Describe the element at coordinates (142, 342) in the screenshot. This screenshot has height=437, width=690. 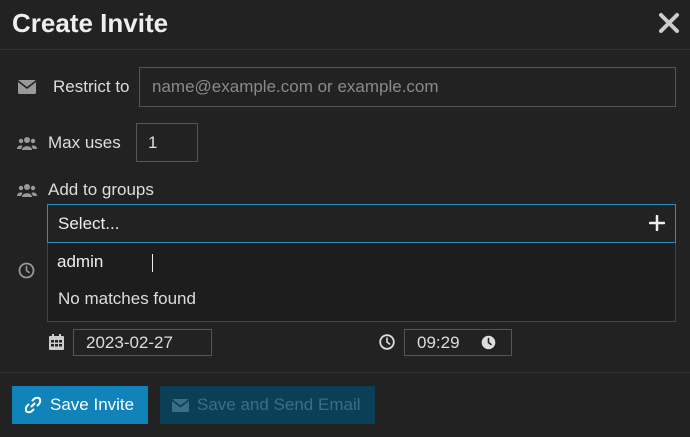
I see `expiry-date-input` at that location.